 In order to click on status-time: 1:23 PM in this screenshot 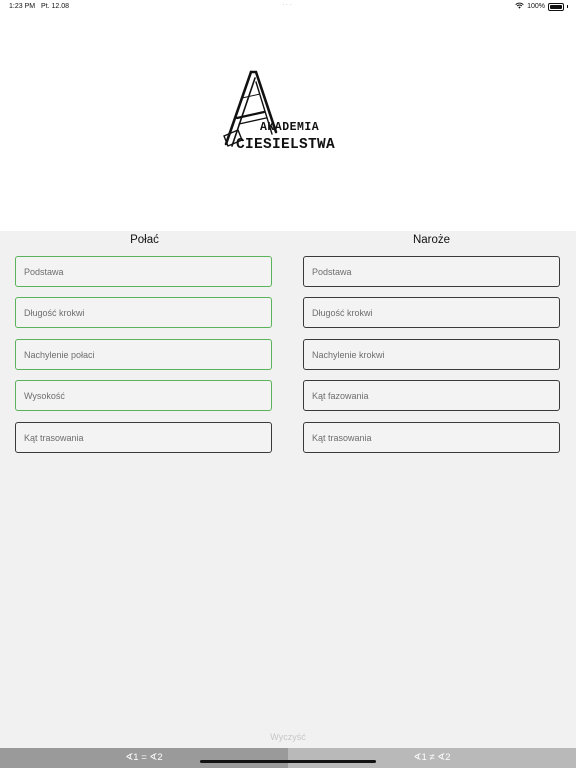, I will do `click(22, 6)`.